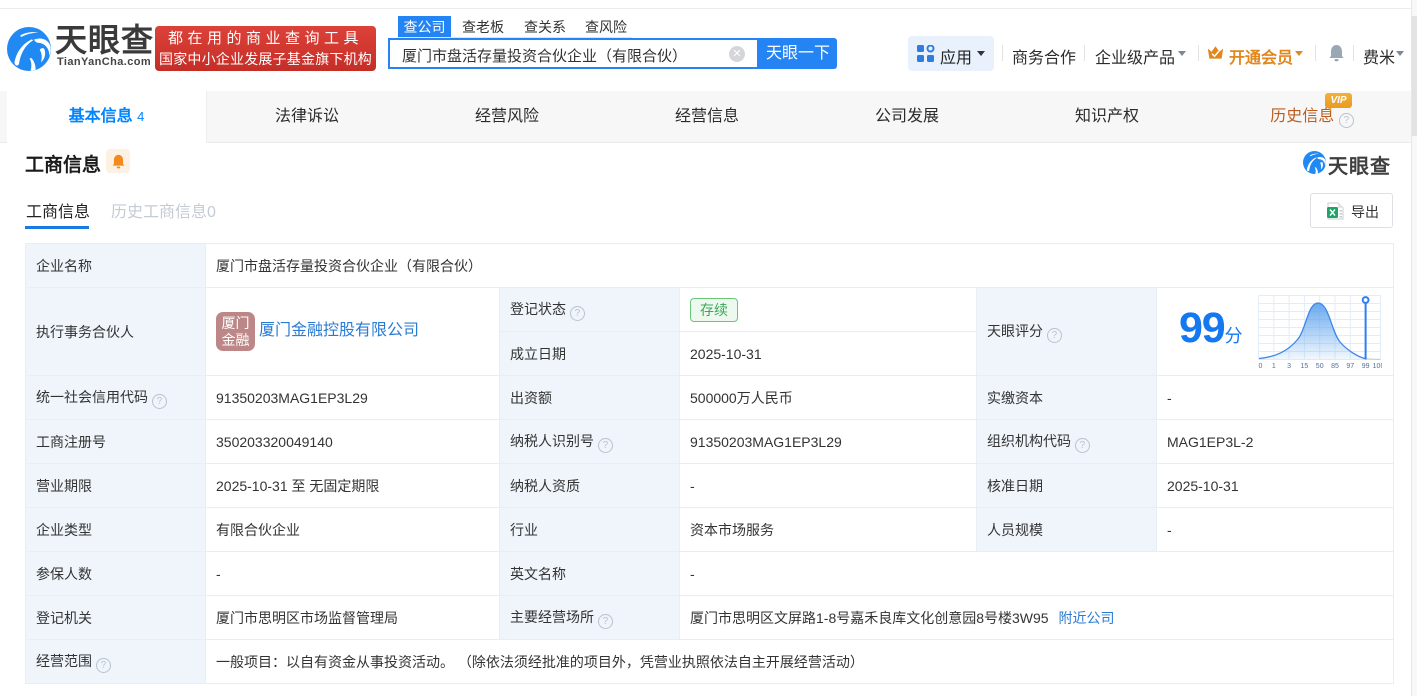 The width and height of the screenshot is (1417, 696). Describe the element at coordinates (1320, 366) in the screenshot. I see `svg-text: 50` at that location.